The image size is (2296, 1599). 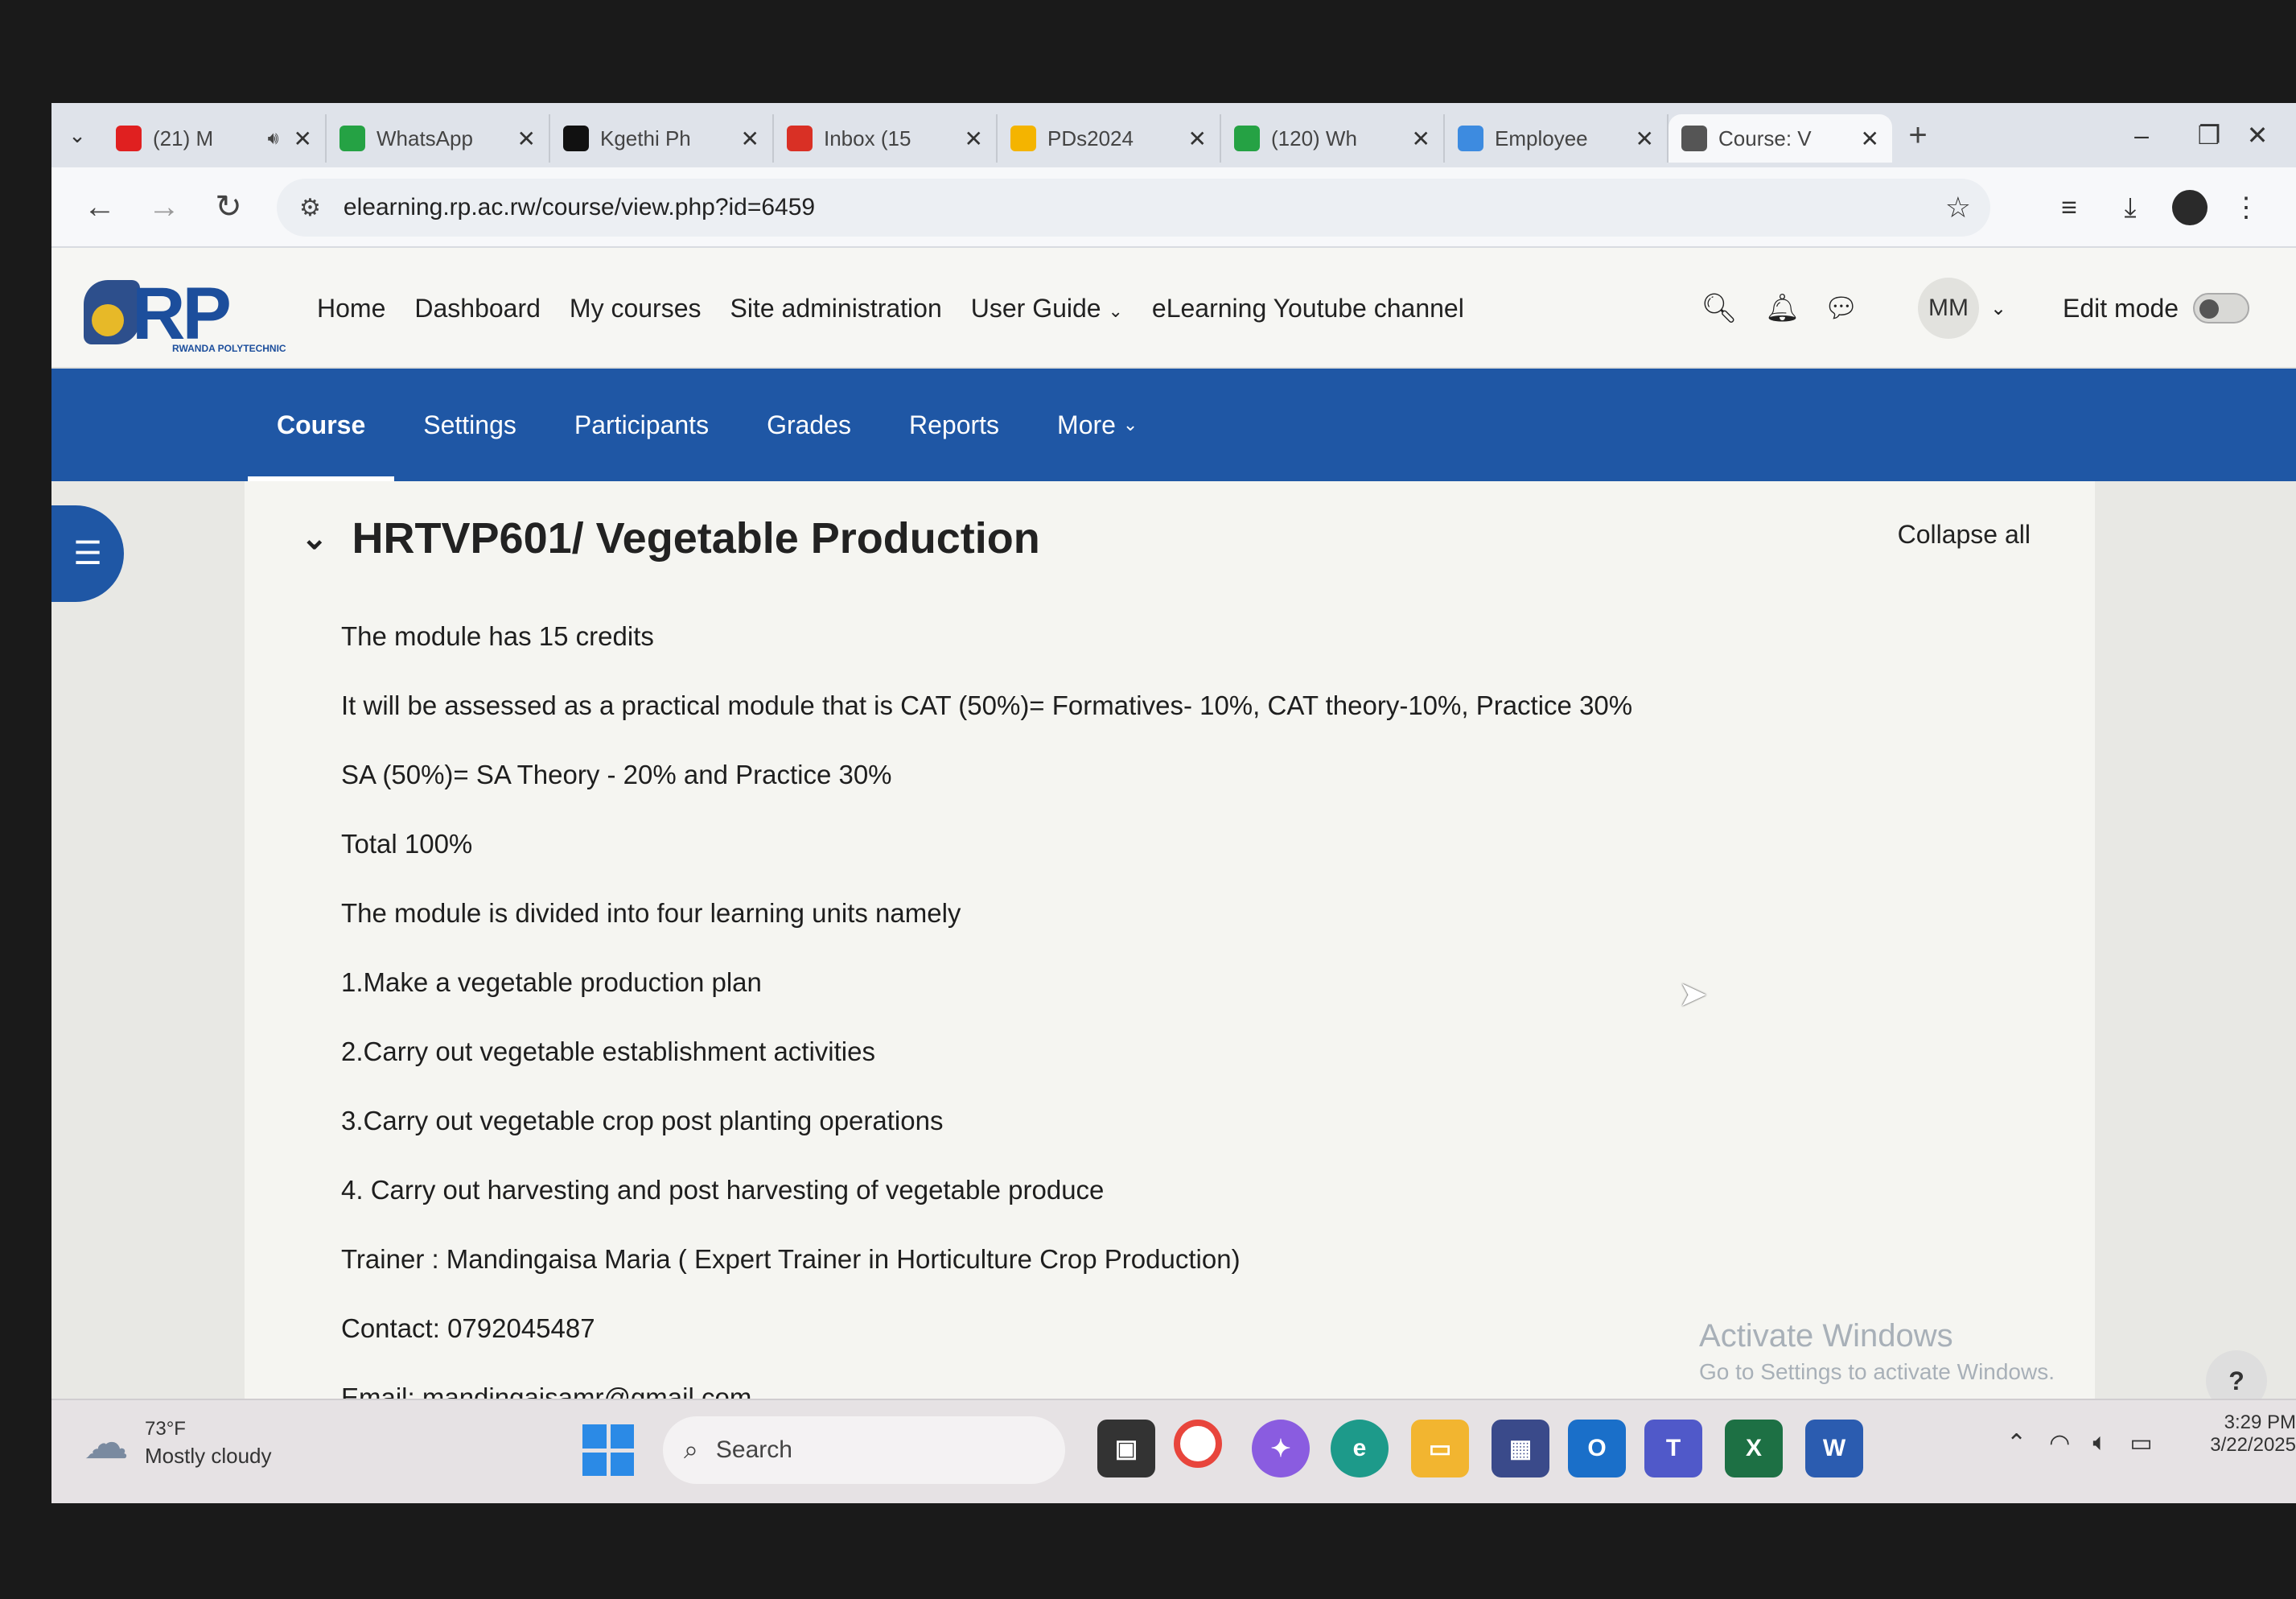 I want to click on user-avatar: MM, so click(x=1949, y=308).